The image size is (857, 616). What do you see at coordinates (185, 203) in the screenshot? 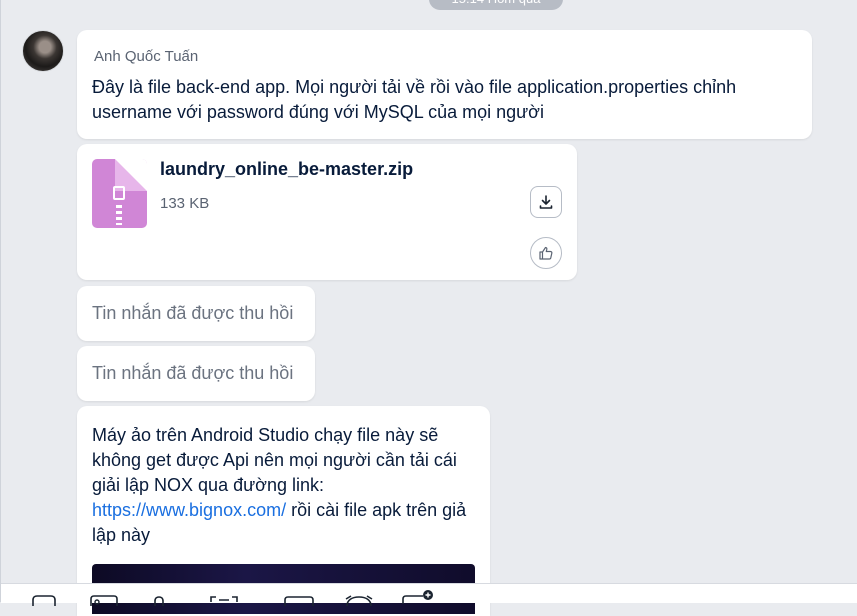
I see `file-size: 133 KB` at bounding box center [185, 203].